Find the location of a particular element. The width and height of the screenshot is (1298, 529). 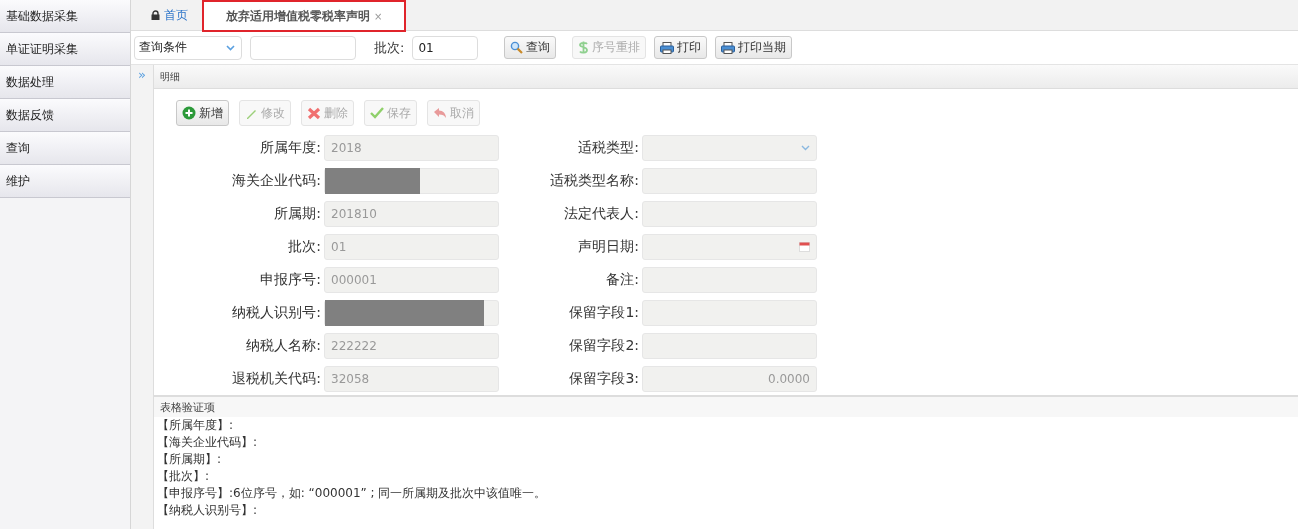

field-label: 纳税人识别号: is located at coordinates (276, 313).